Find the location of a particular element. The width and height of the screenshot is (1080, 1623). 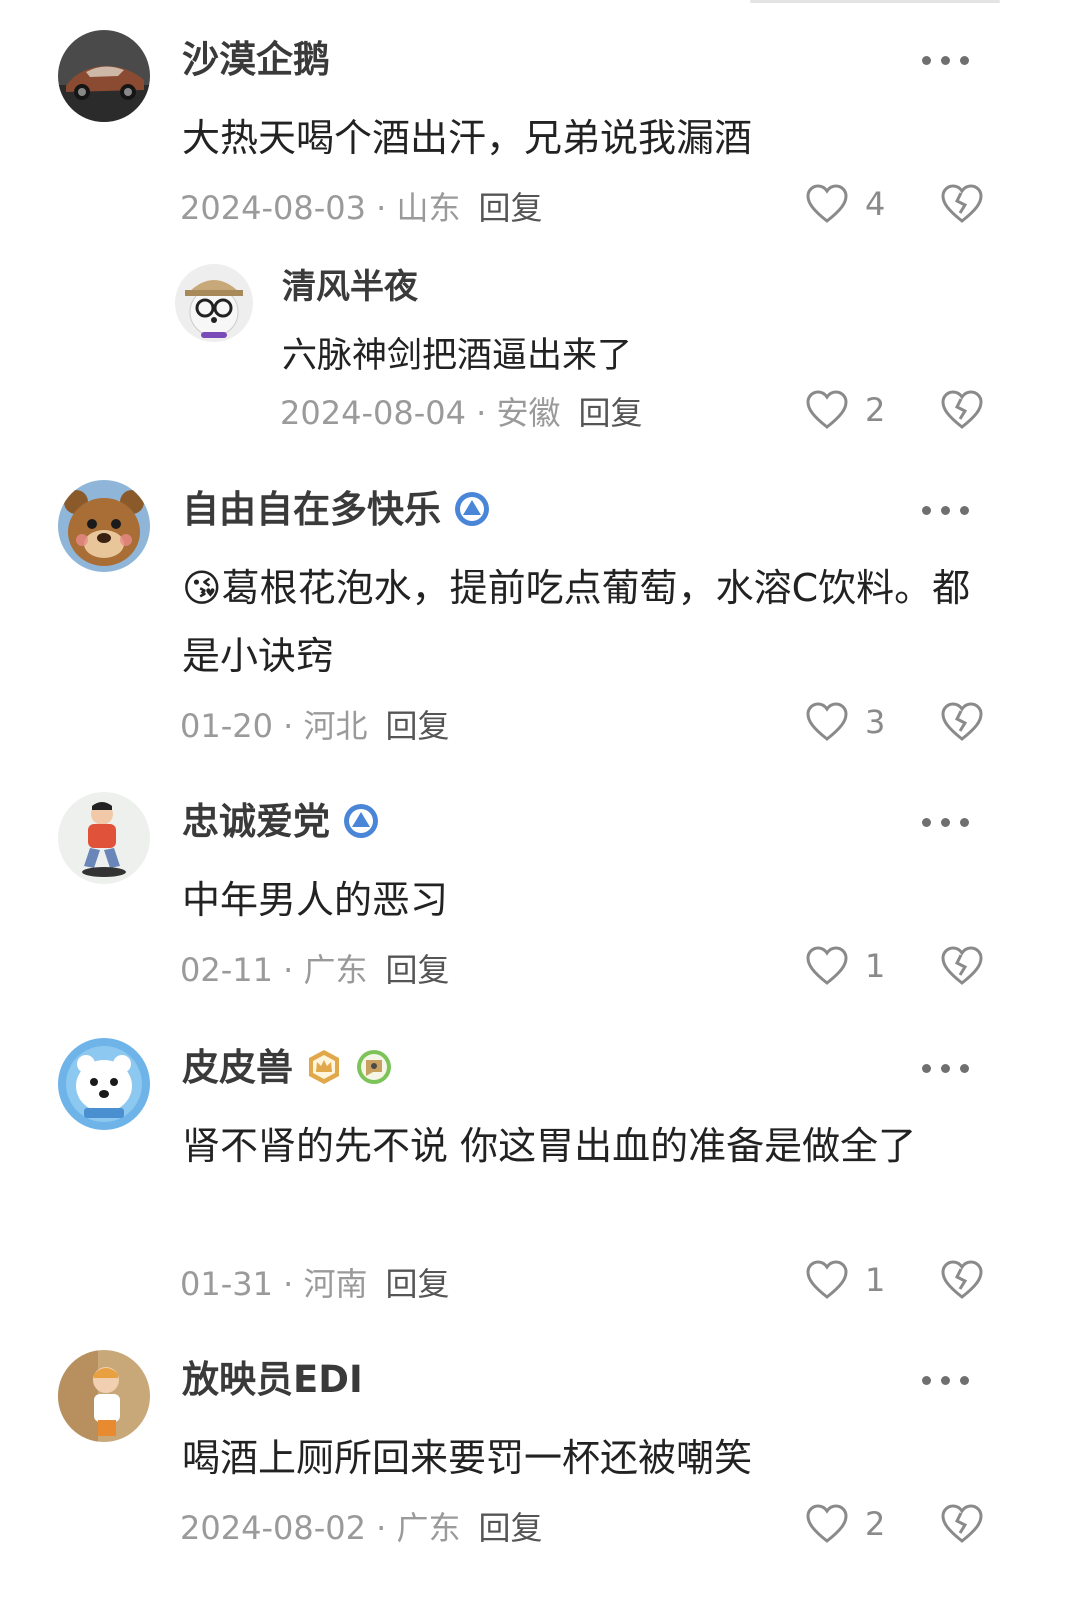

date-location: 2024-08-02 · 广东 is located at coordinates (320, 1528).